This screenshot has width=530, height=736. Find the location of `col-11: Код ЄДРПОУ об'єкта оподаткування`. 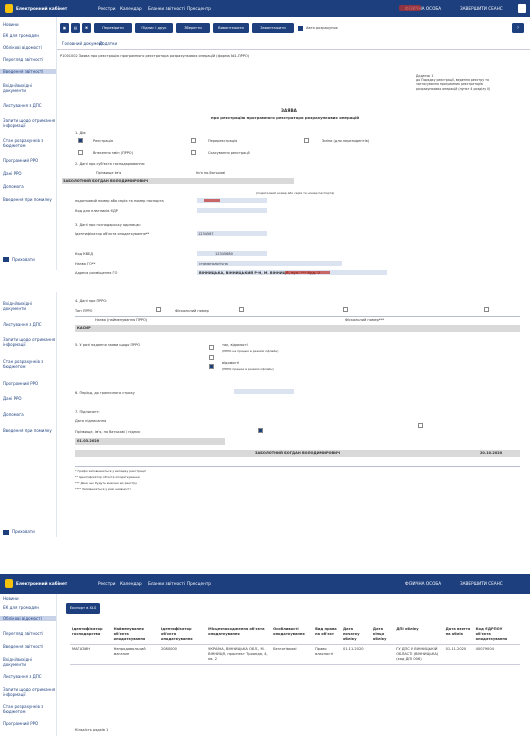

col-11: Код ЄДРПОУ об'єкта оподаткування is located at coordinates (496, 635).